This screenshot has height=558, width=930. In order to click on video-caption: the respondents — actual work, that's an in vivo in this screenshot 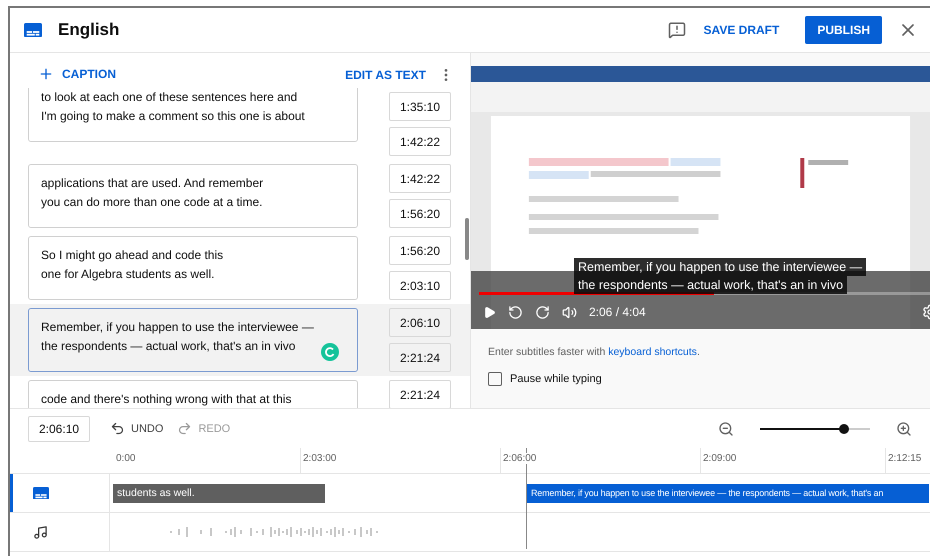, I will do `click(711, 285)`.